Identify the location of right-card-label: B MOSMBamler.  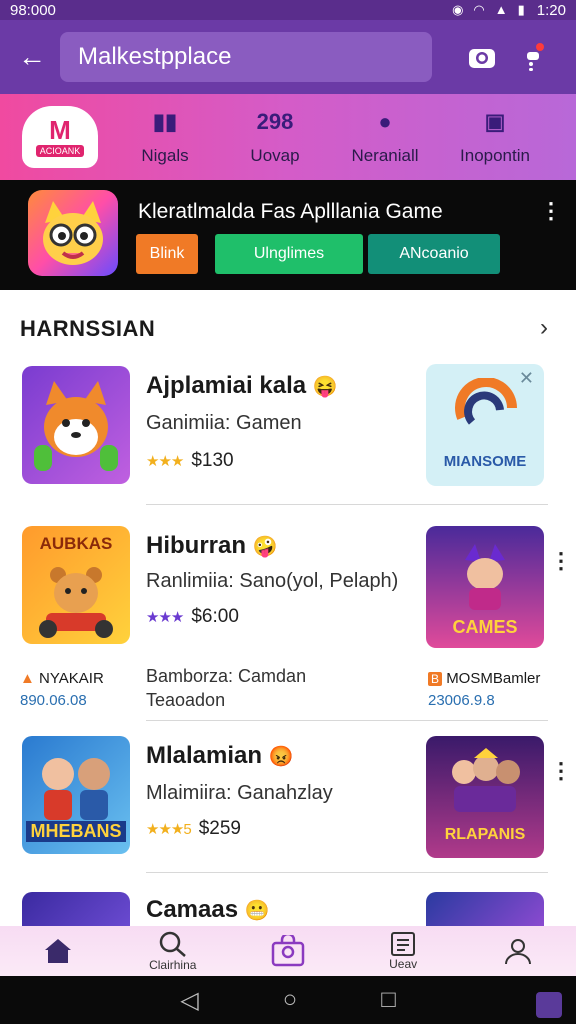
(484, 678).